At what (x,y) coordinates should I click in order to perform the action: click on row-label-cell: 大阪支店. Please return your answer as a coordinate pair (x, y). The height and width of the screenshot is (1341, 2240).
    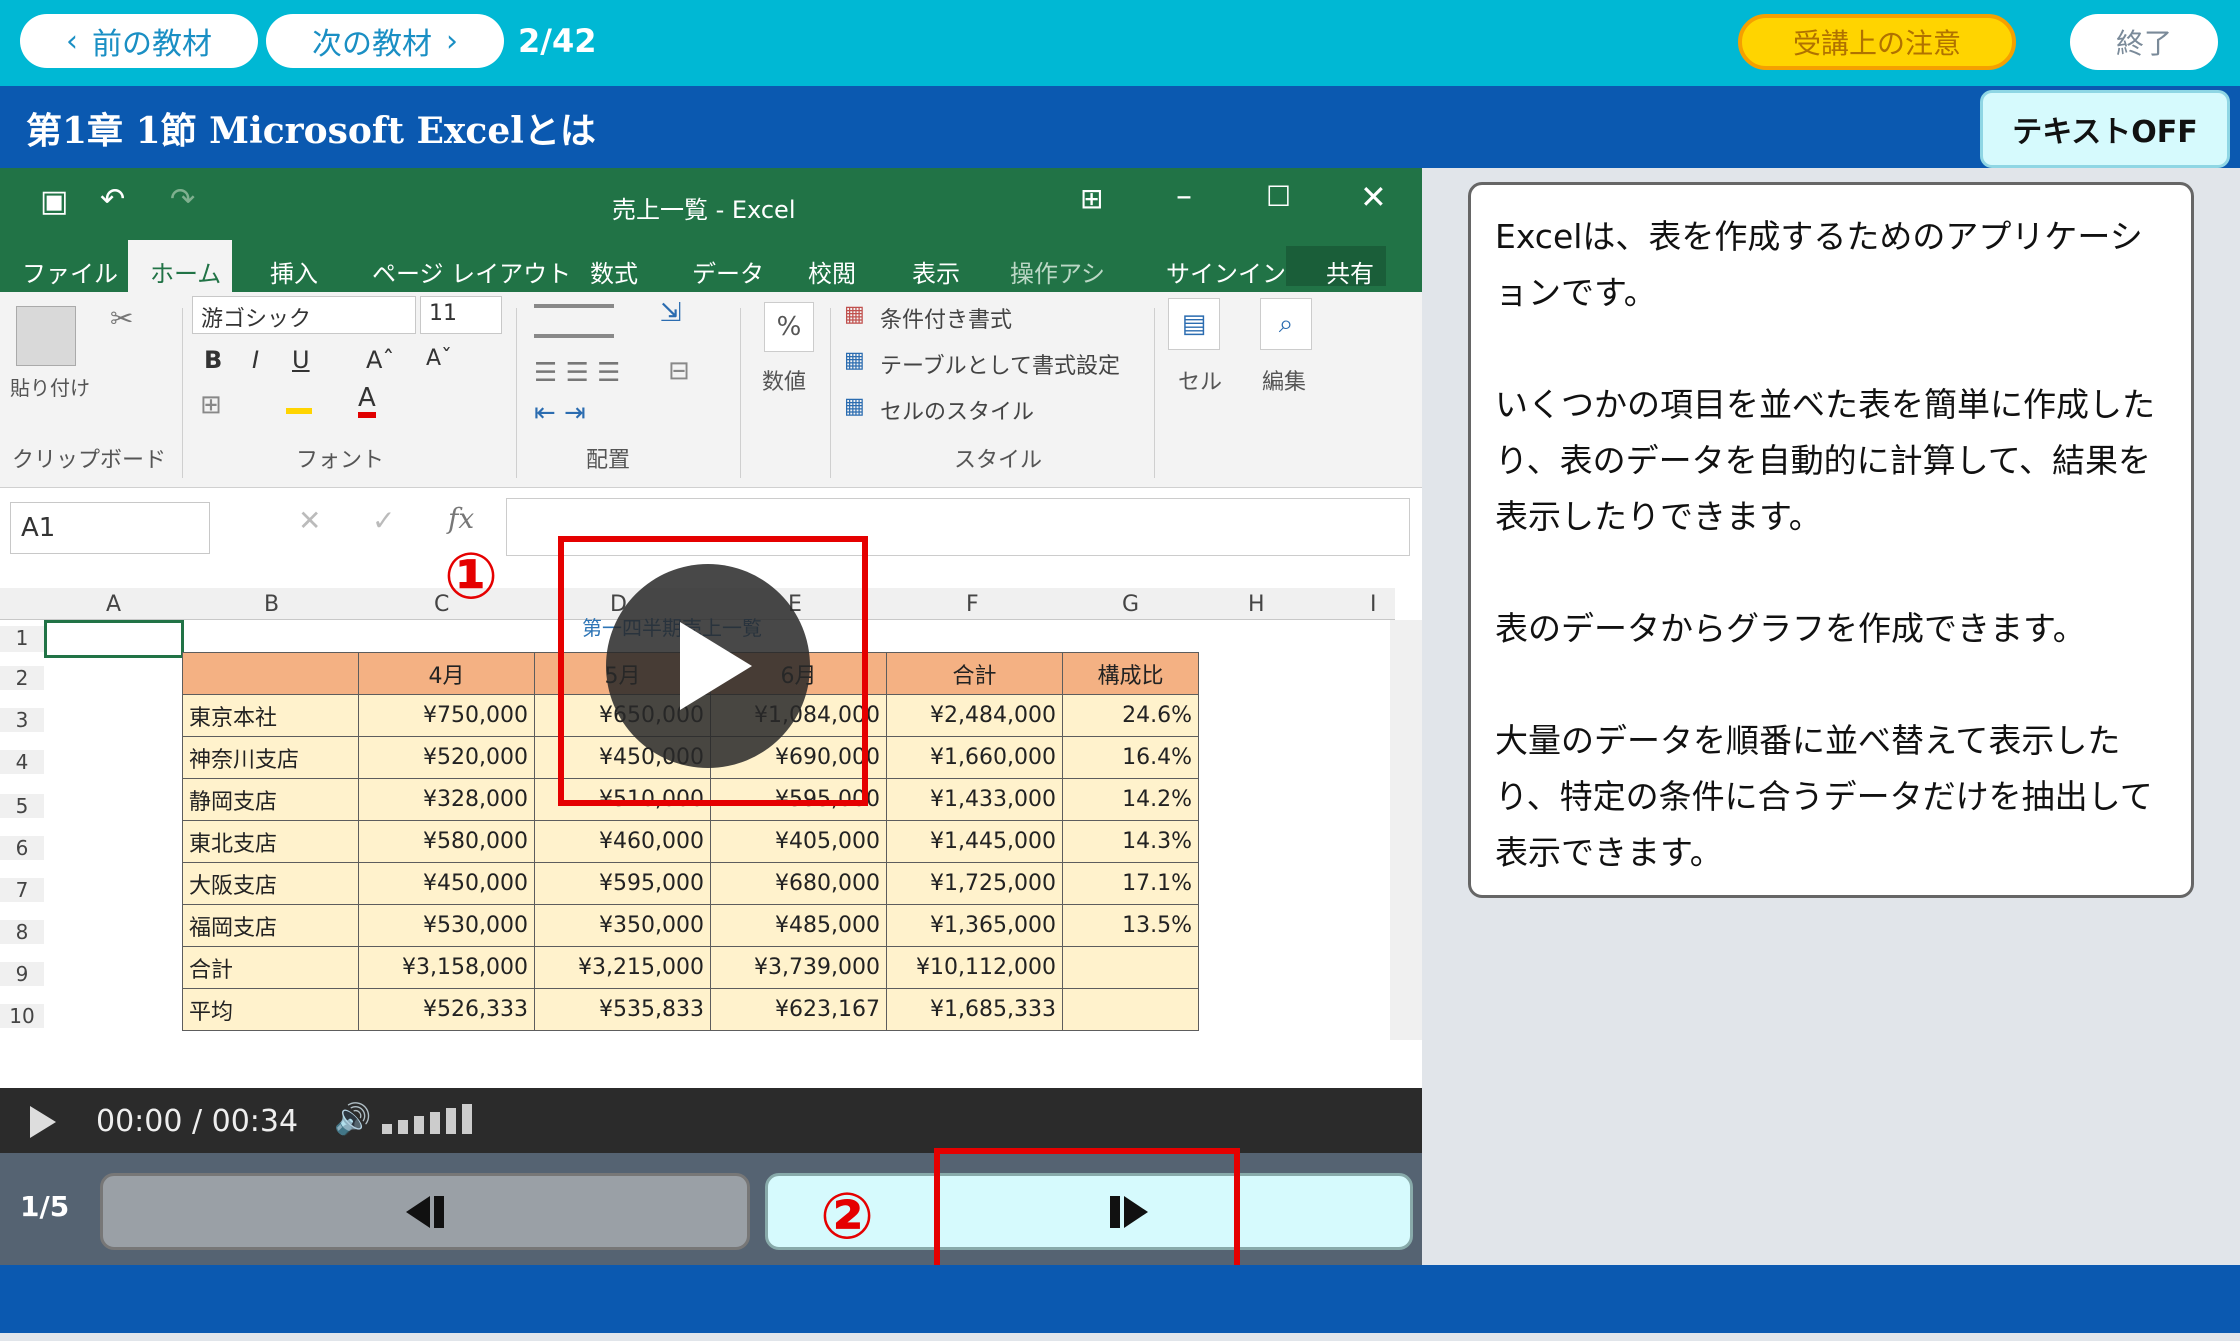
    Looking at the image, I should click on (270, 883).